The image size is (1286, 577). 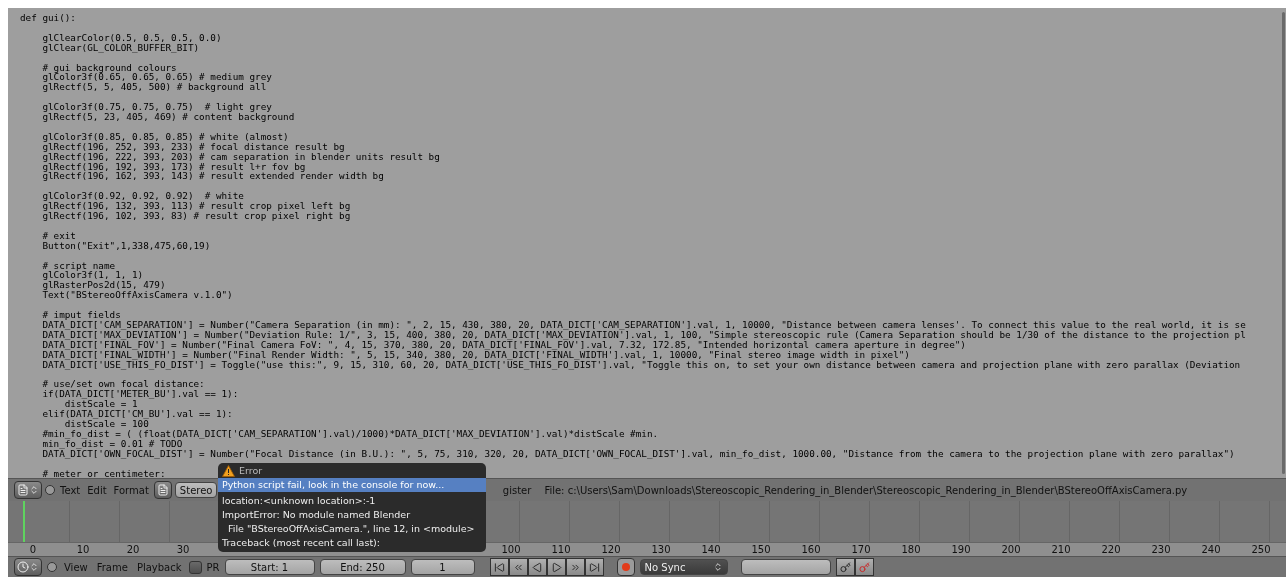 I want to click on frame-number: 190, so click(x=961, y=550).